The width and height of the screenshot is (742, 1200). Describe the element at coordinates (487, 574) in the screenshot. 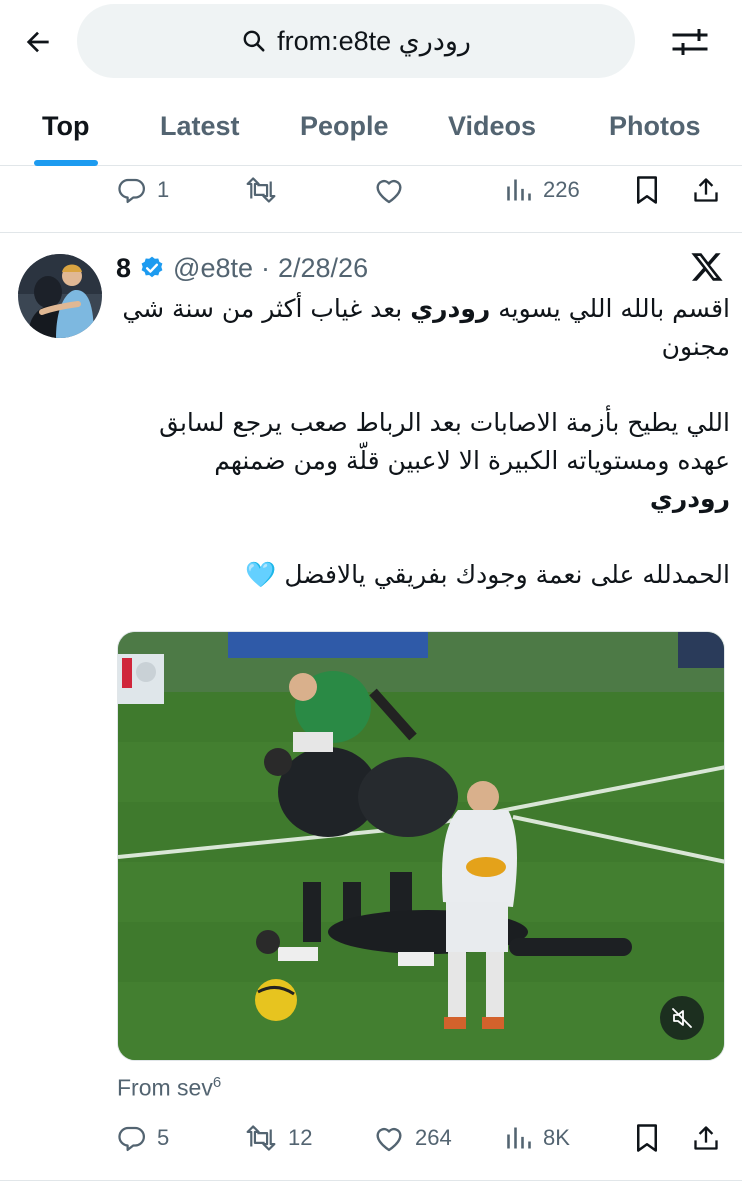

I see `tweet-paragraph-3: الحمدلله على نعمة وجودك بفريقي يالافضل 🩵` at that location.